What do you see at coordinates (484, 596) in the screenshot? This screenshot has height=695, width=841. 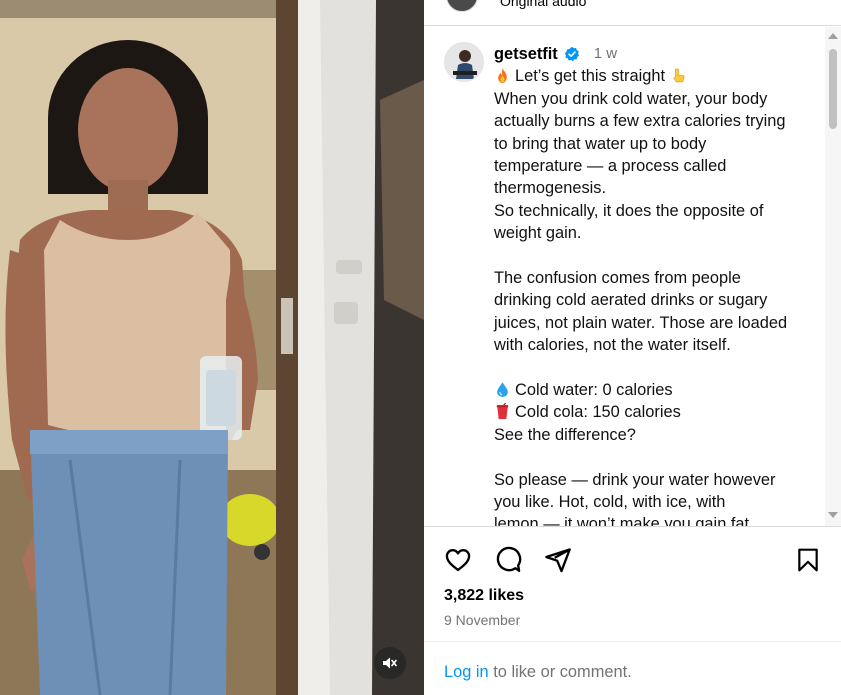 I see `likes-count: 3,822 likes` at bounding box center [484, 596].